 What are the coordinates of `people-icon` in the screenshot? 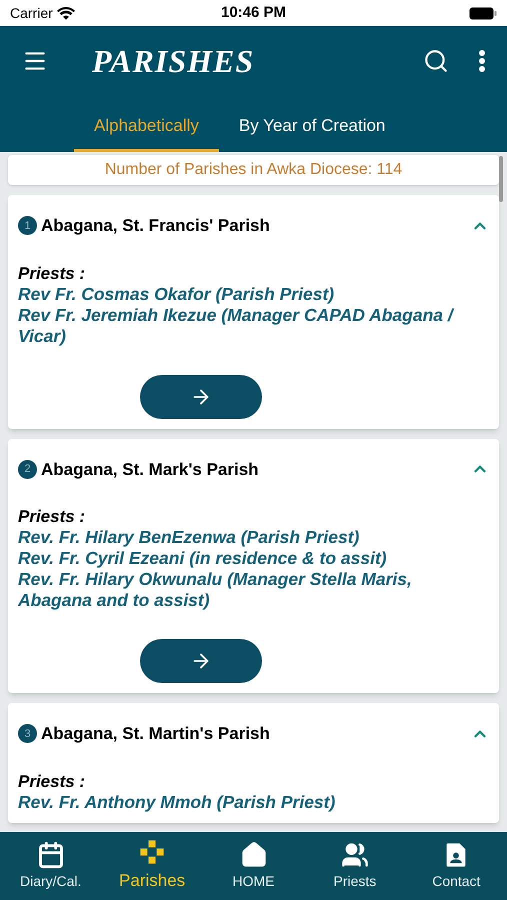 It's located at (354, 854).